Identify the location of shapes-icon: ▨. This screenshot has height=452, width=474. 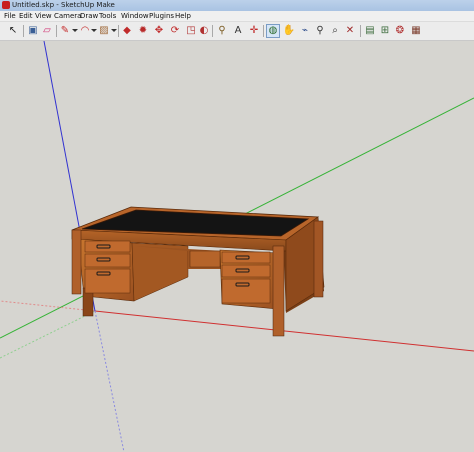
(104, 31).